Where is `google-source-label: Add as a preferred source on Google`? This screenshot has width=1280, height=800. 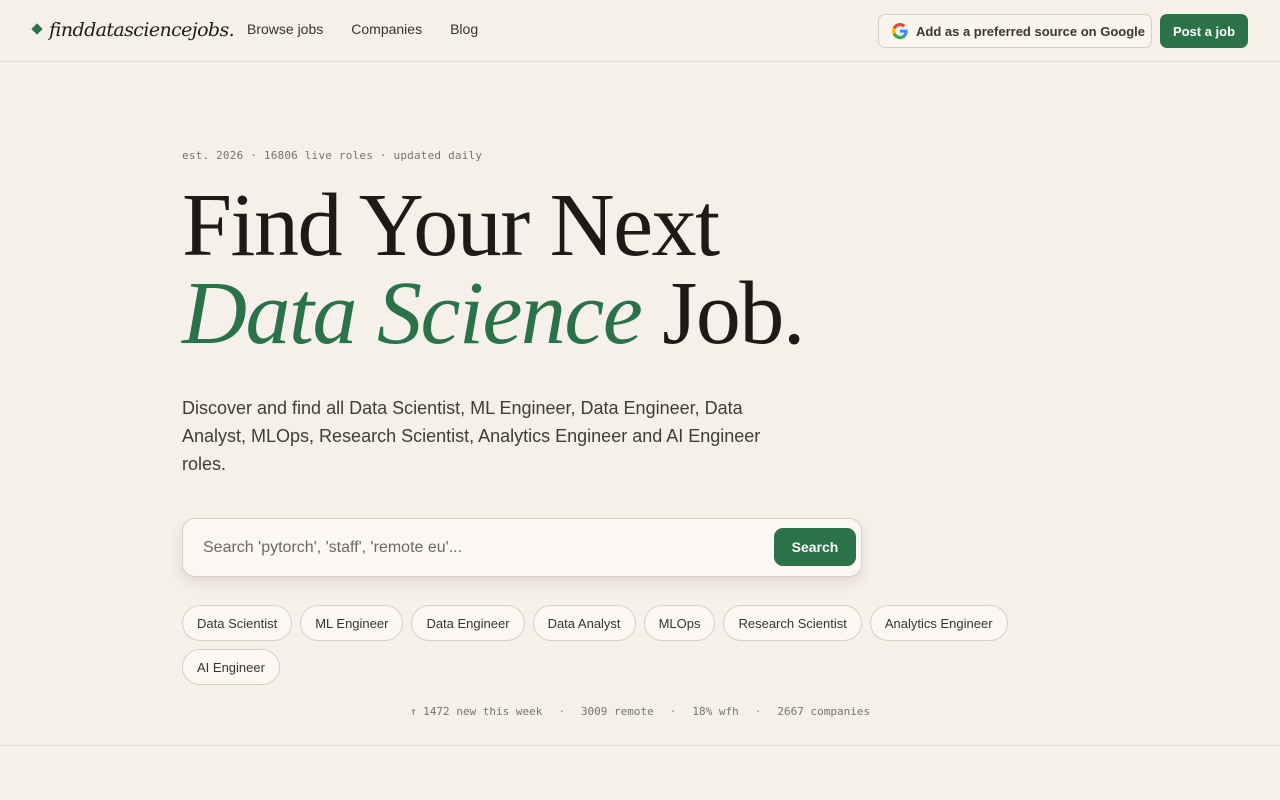
google-source-label: Add as a preferred source on Google is located at coordinates (1030, 31).